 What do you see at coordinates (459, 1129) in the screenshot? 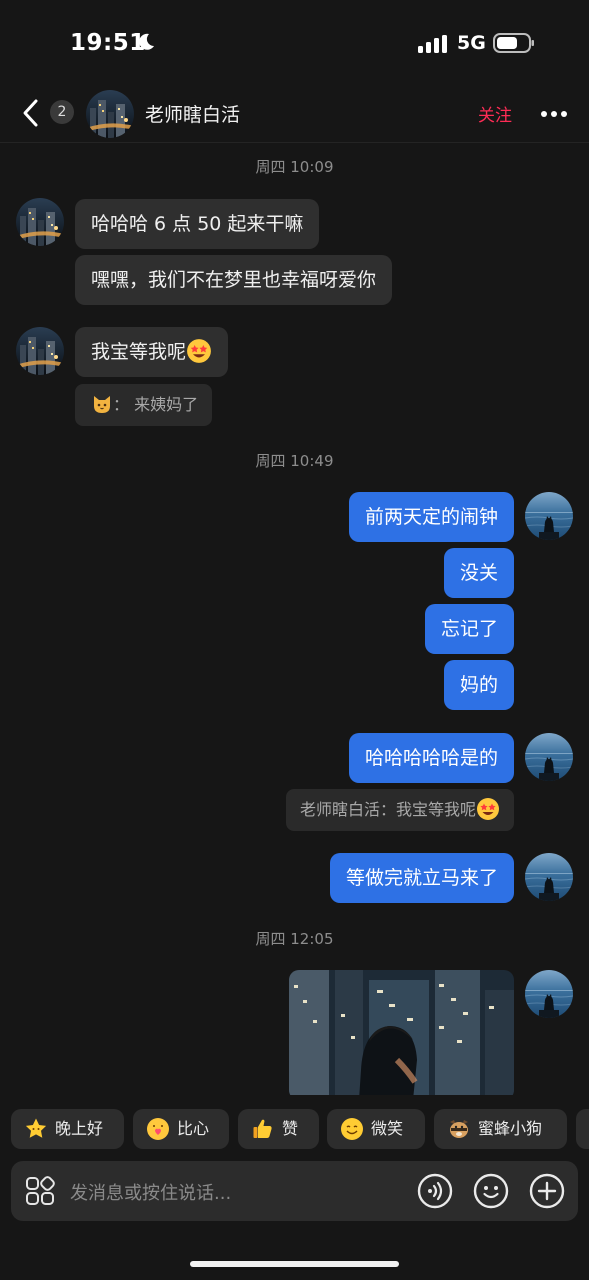
I see `bee-dog-emoji` at bounding box center [459, 1129].